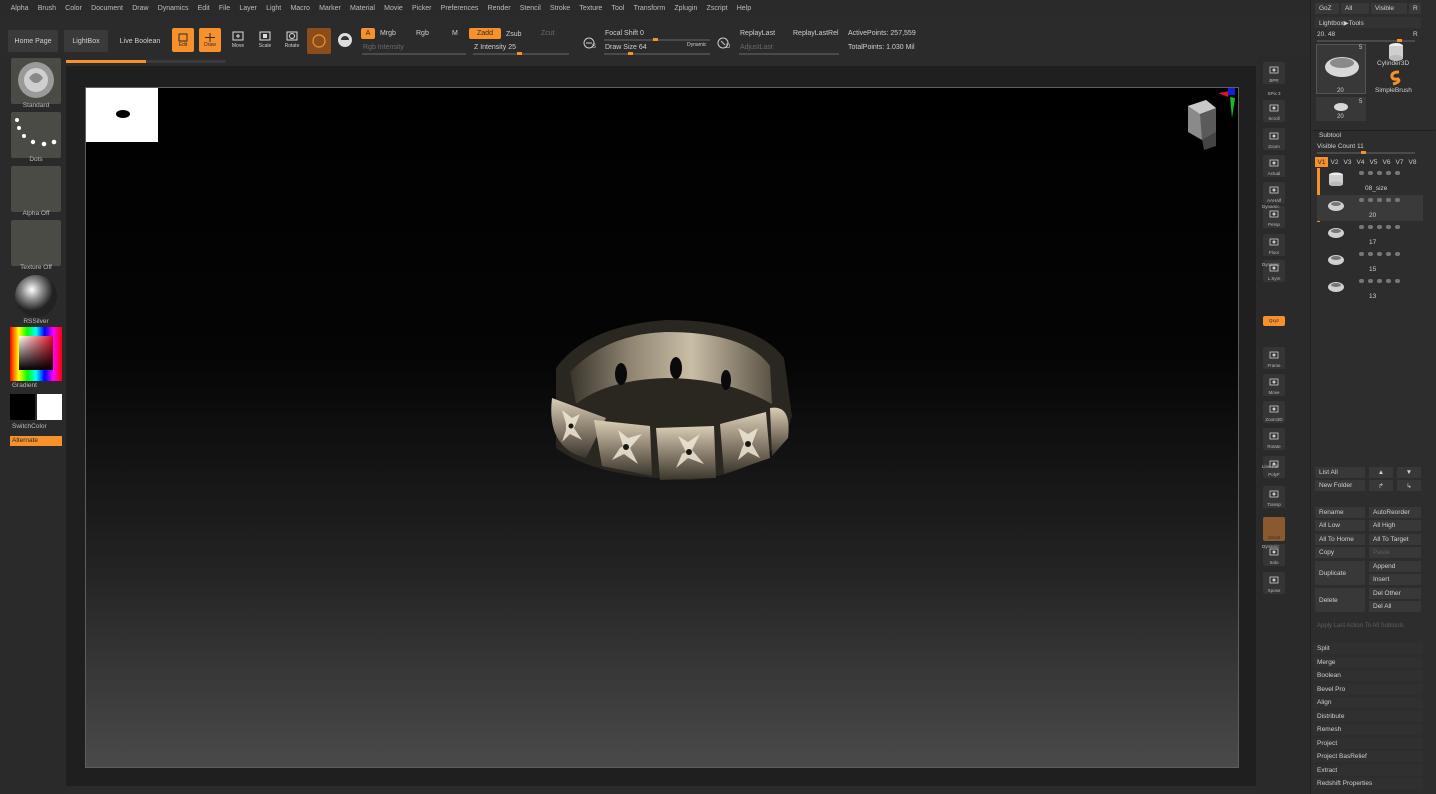  What do you see at coordinates (1412, 162) in the screenshot?
I see `version-tab-v8: V8` at bounding box center [1412, 162].